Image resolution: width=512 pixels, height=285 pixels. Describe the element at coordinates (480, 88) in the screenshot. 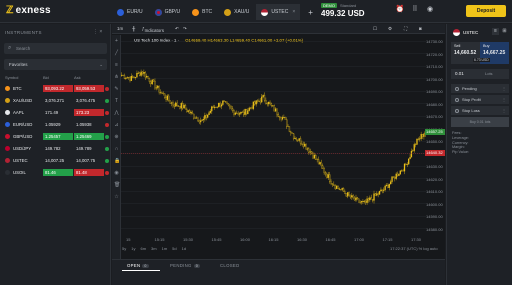

I see `pending-option: Pending ⋮` at that location.